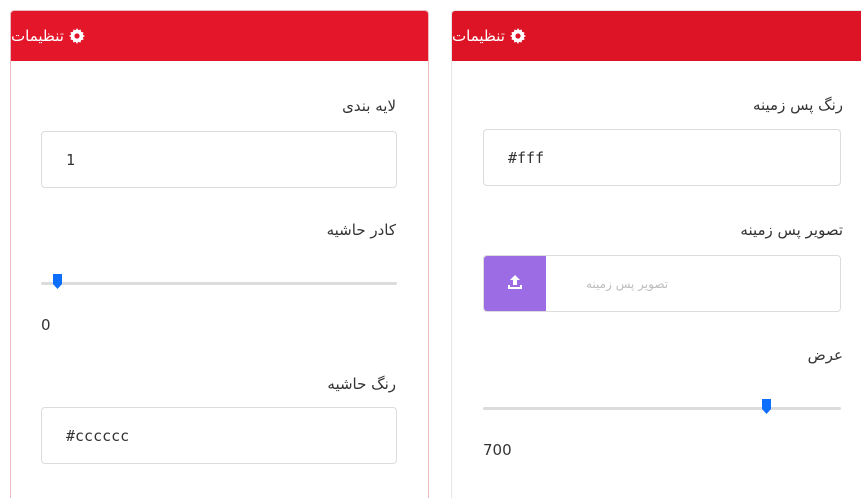 This screenshot has width=861, height=498. Describe the element at coordinates (57, 281) in the screenshot. I see `border-slider-thumb` at that location.